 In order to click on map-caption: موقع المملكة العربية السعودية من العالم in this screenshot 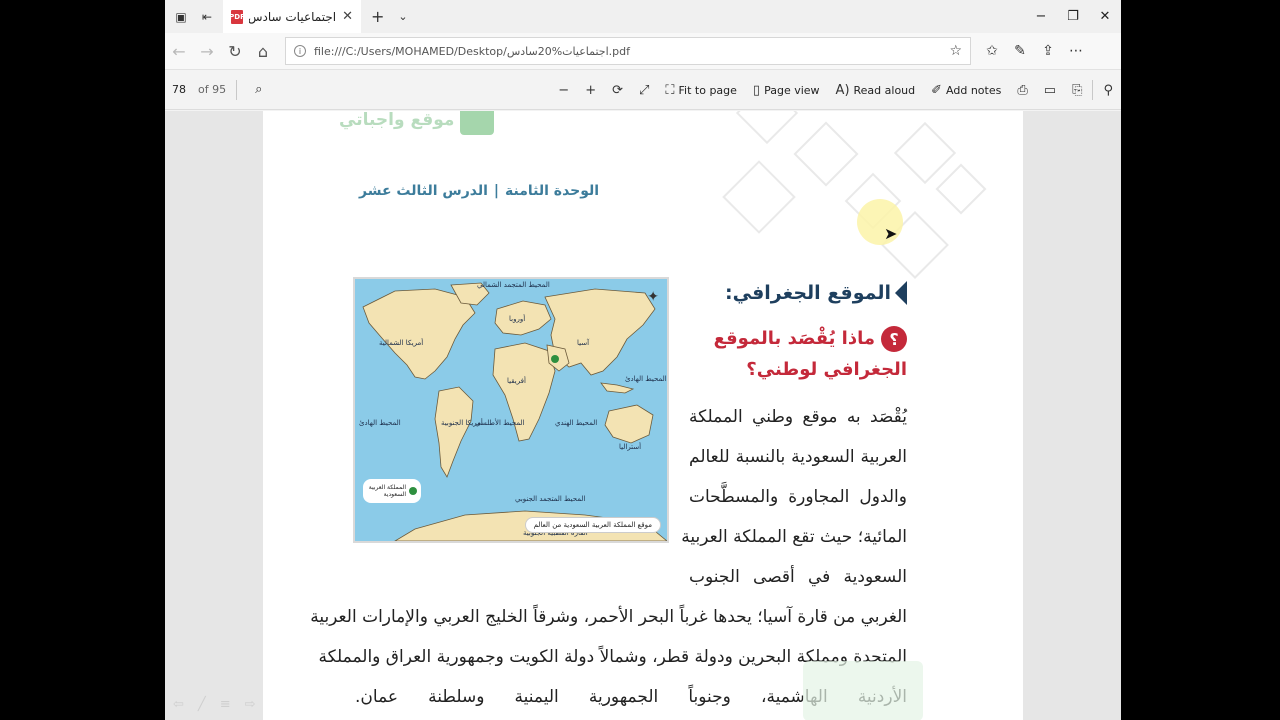, I will do `click(592, 525)`.